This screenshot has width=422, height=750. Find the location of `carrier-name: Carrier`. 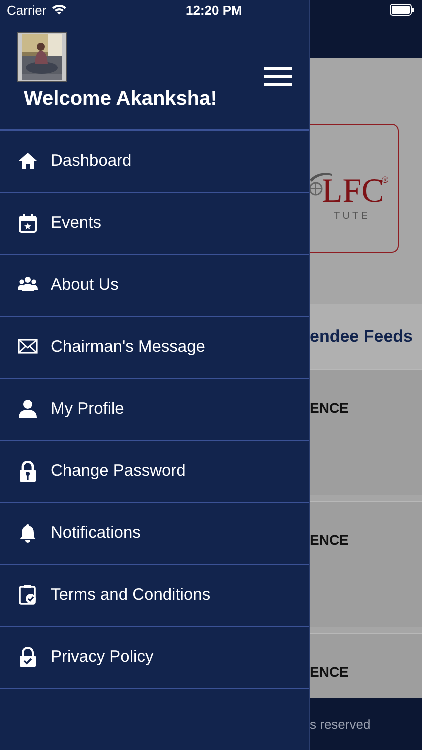

carrier-name: Carrier is located at coordinates (27, 10).